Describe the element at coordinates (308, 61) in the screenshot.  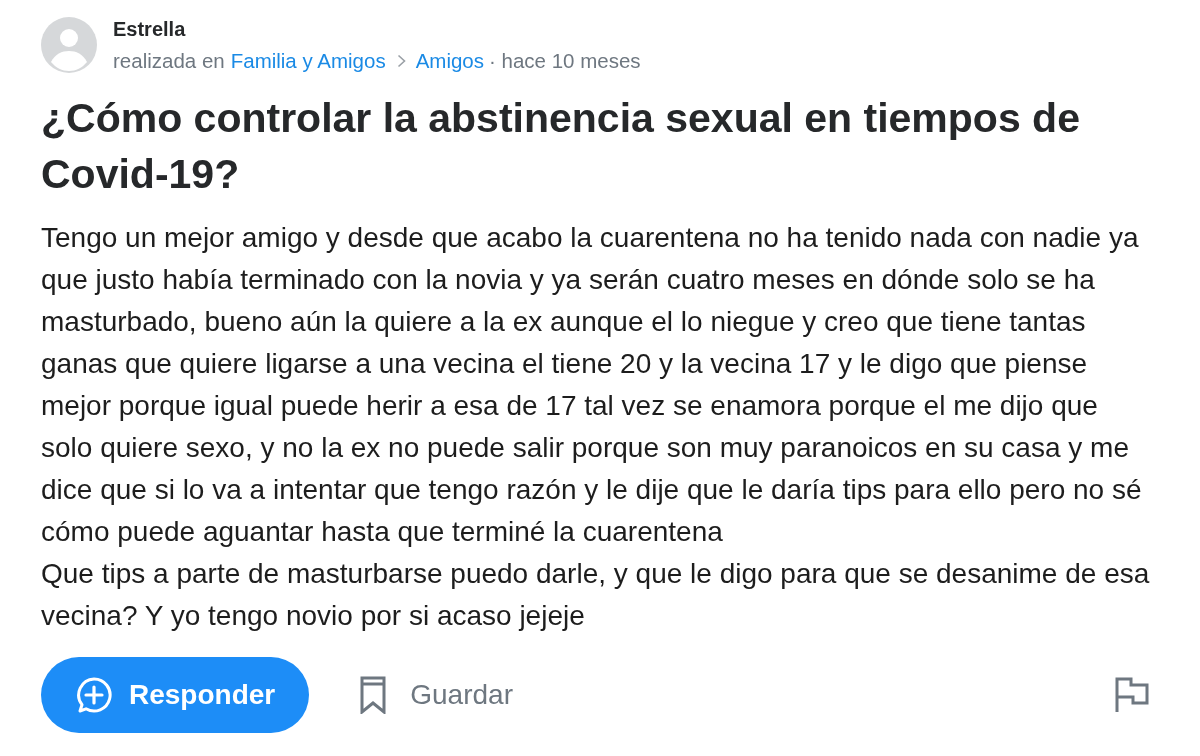
I see `category-link: Familia y Amigos` at that location.